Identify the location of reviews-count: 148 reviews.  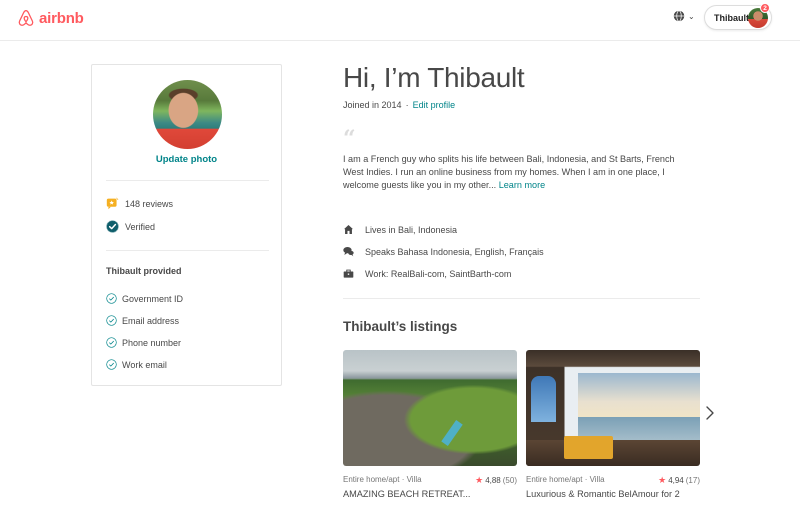
(149, 203).